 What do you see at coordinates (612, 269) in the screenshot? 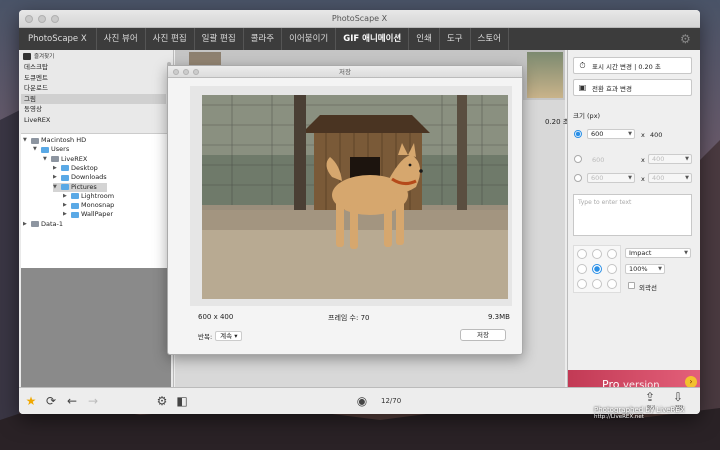
I see `position-middle-right` at bounding box center [612, 269].